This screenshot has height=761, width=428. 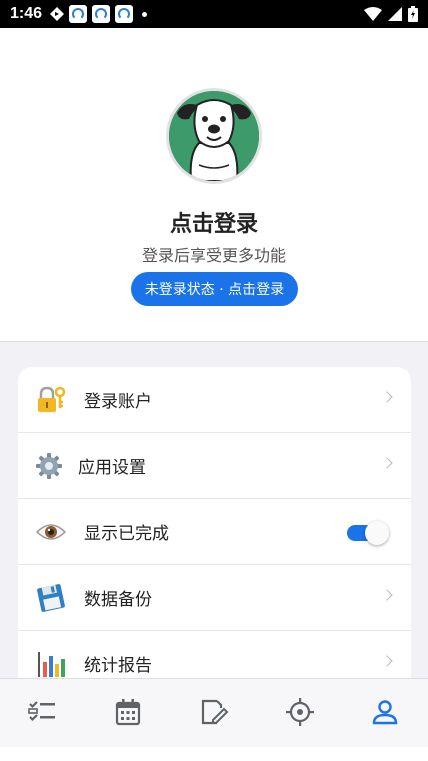 I want to click on menu-item-label: 统计报告, so click(x=118, y=666).